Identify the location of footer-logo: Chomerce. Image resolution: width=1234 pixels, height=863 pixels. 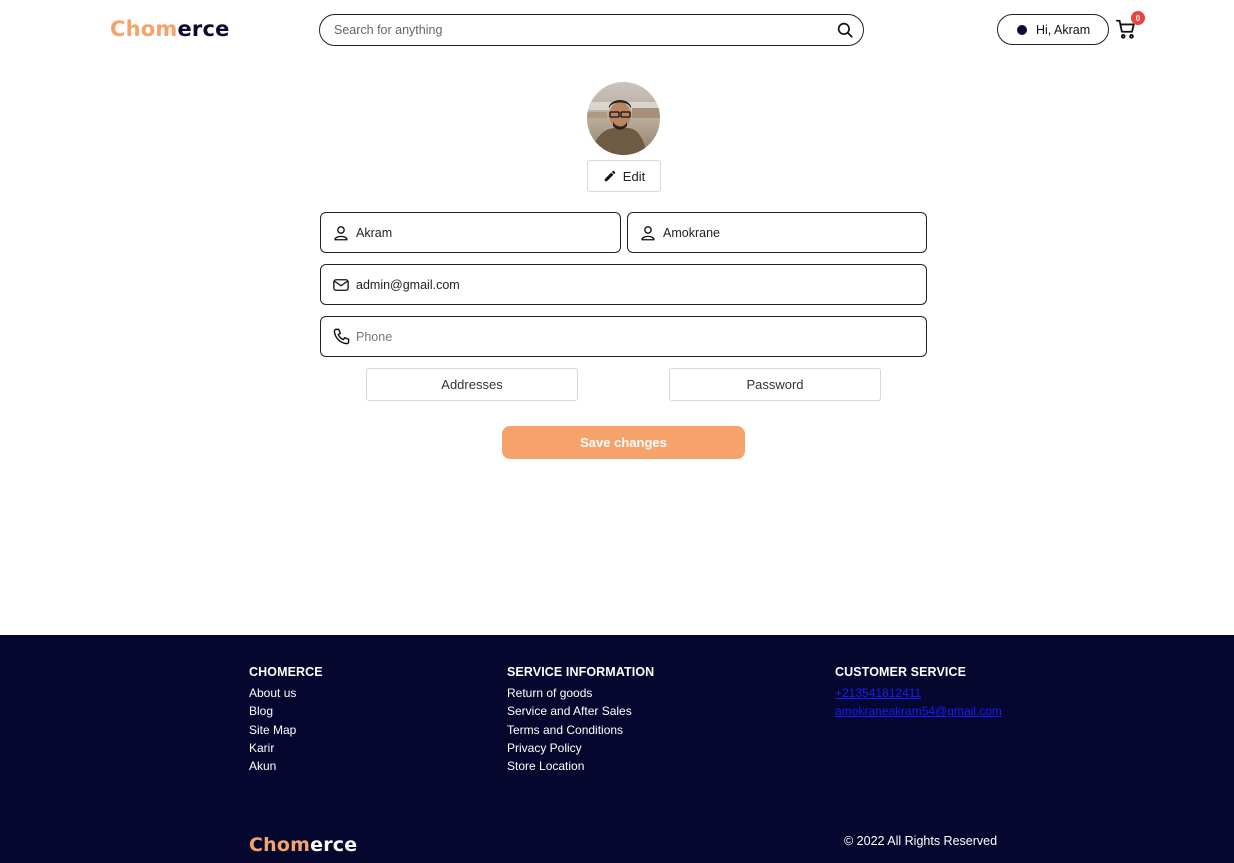
(303, 845).